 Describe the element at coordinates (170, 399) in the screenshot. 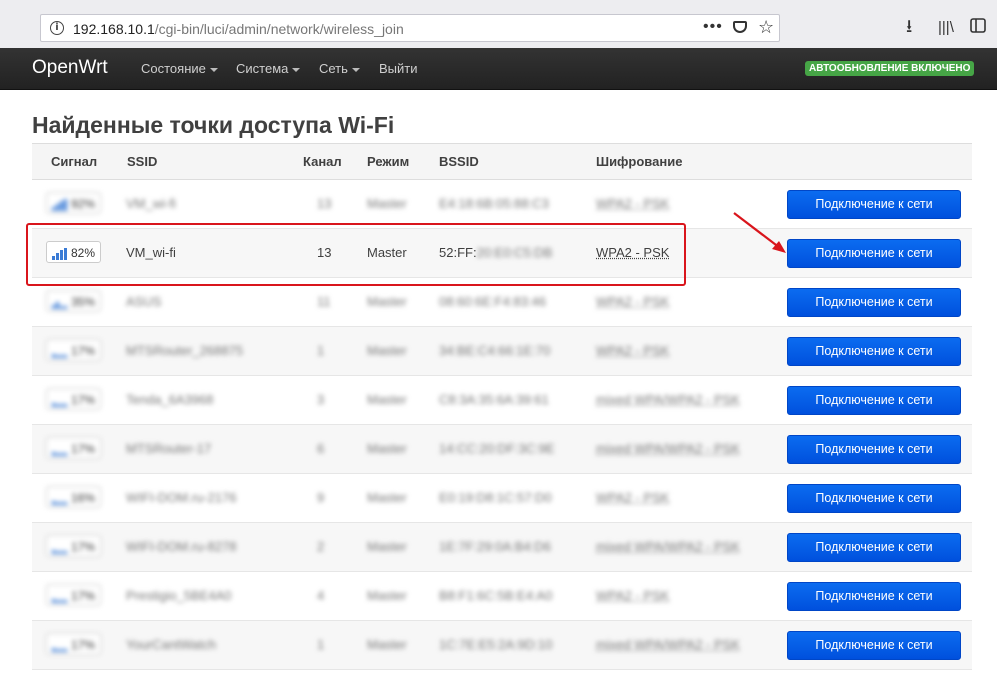

I see `ssid-cell: Tenda_6A3968` at that location.